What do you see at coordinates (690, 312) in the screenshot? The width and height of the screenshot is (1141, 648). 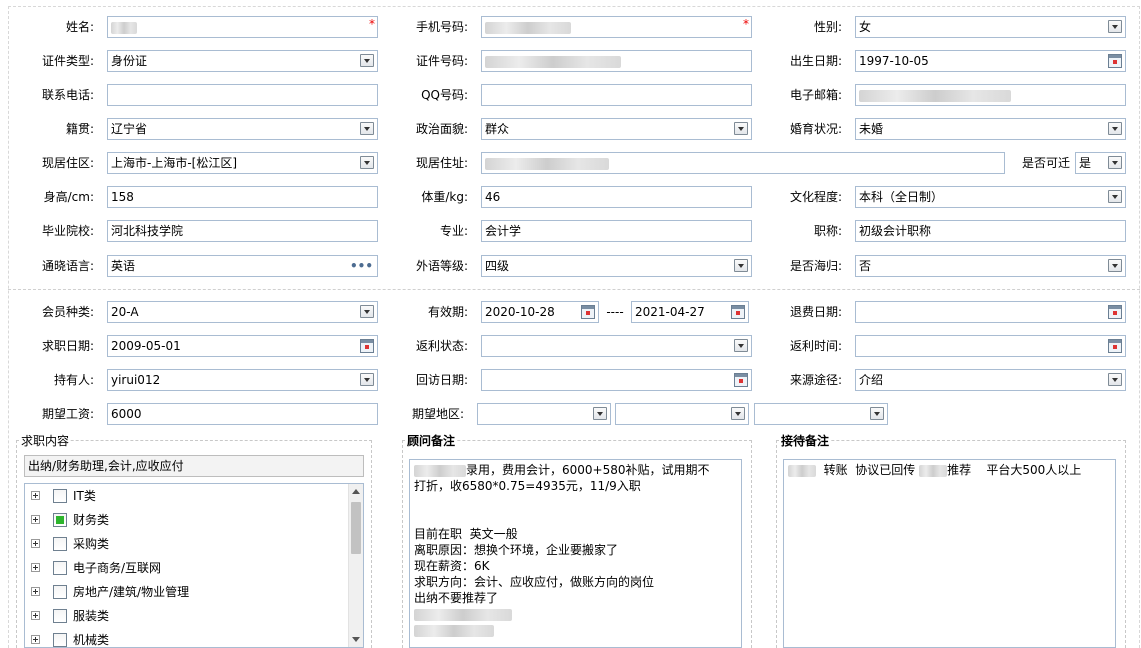 I see `valid-to-field: 2021-04-27` at bounding box center [690, 312].